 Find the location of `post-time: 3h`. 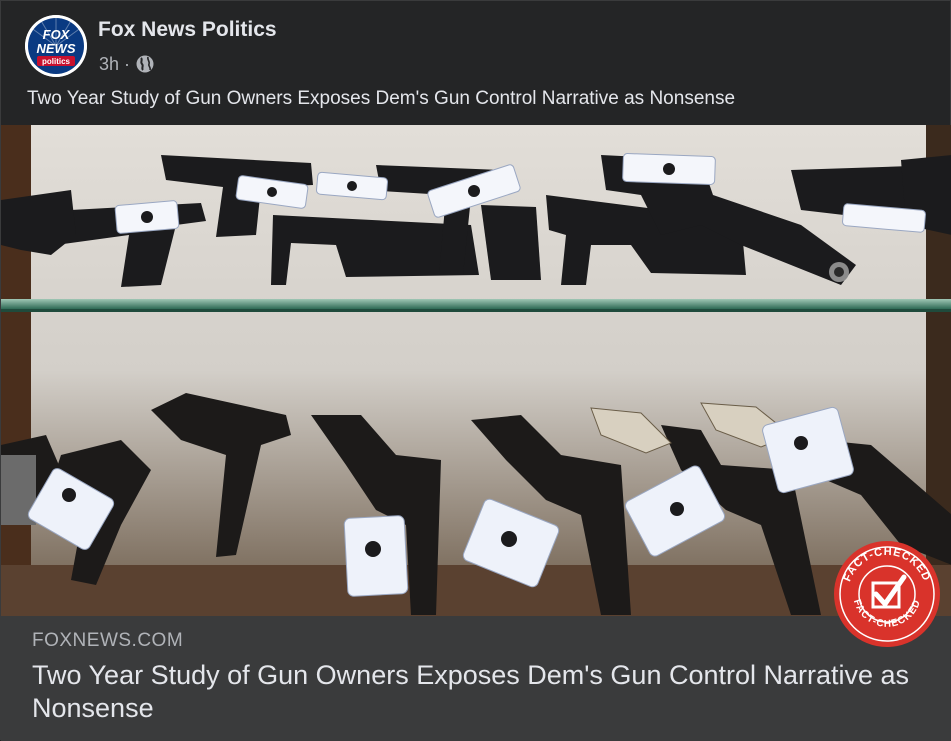

post-time: 3h is located at coordinates (109, 64).